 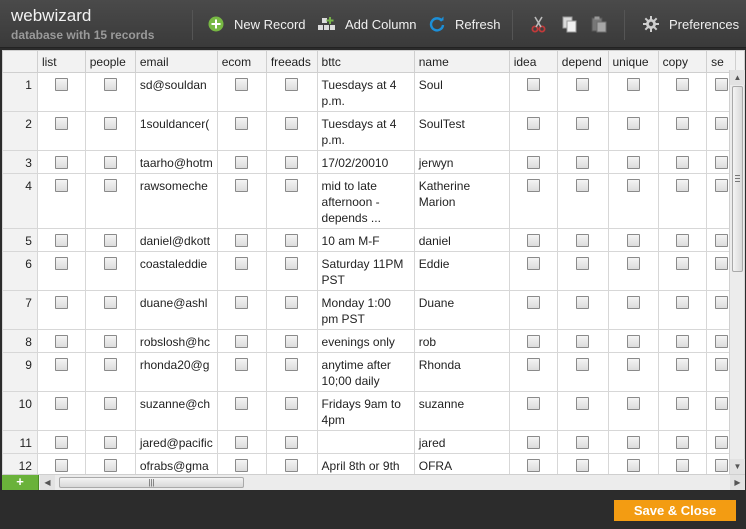 I want to click on bttc-cell: Fridays 9am to 4pm, so click(x=365, y=411).